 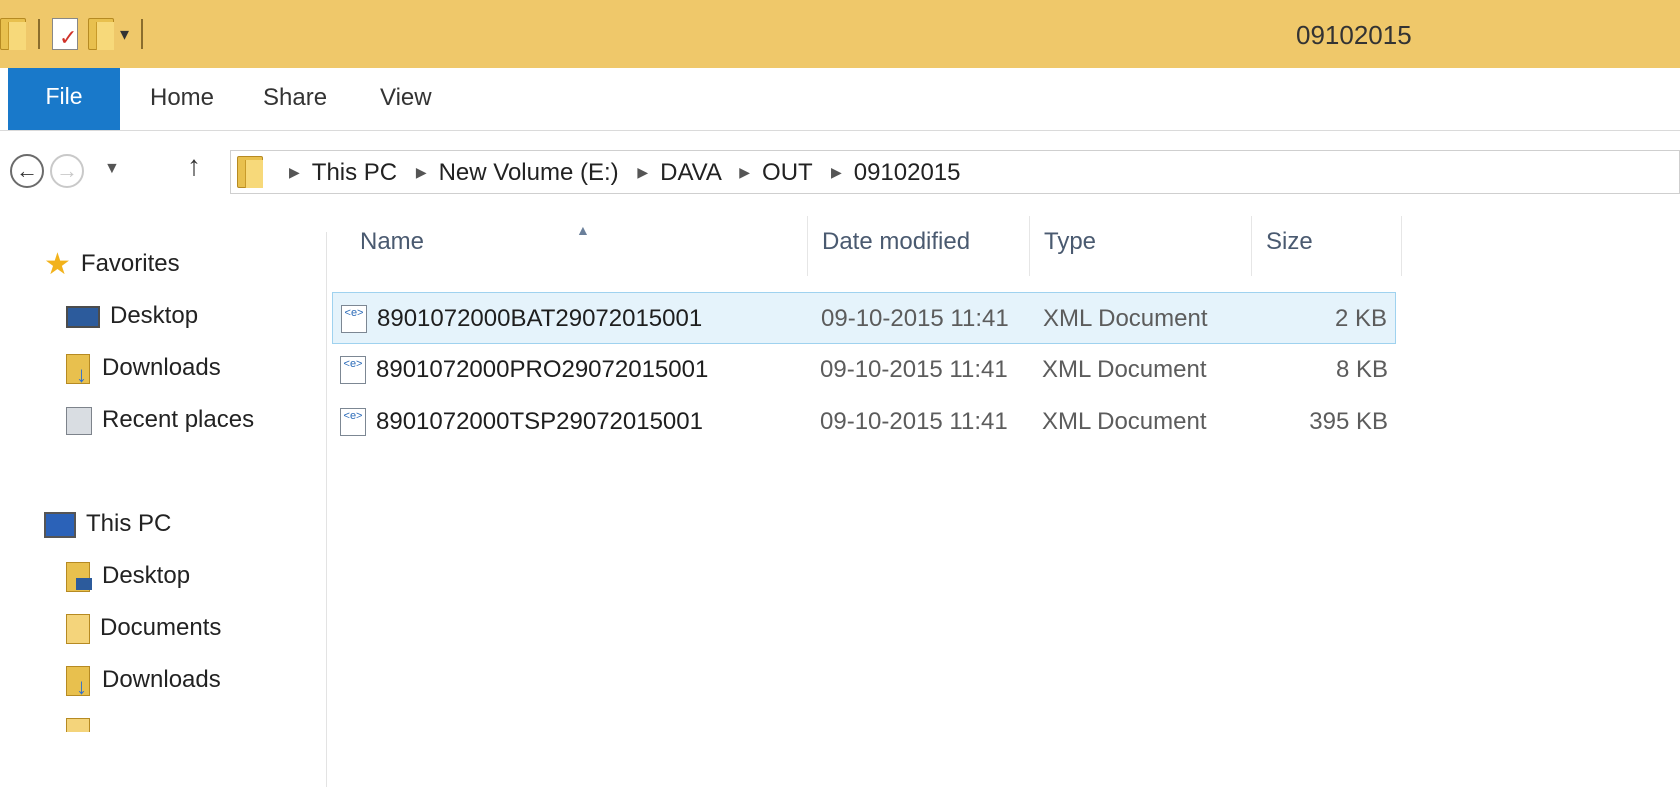 I want to click on file-name: 8901072000PRO29072015001, so click(x=542, y=369).